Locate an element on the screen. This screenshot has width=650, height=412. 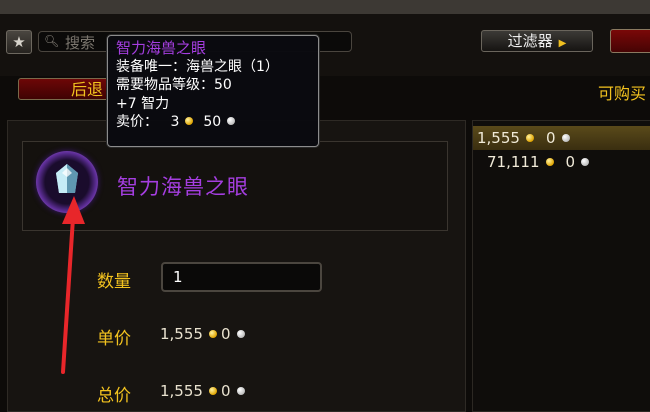
tooltip-sell-silver: 50 is located at coordinates (212, 122).